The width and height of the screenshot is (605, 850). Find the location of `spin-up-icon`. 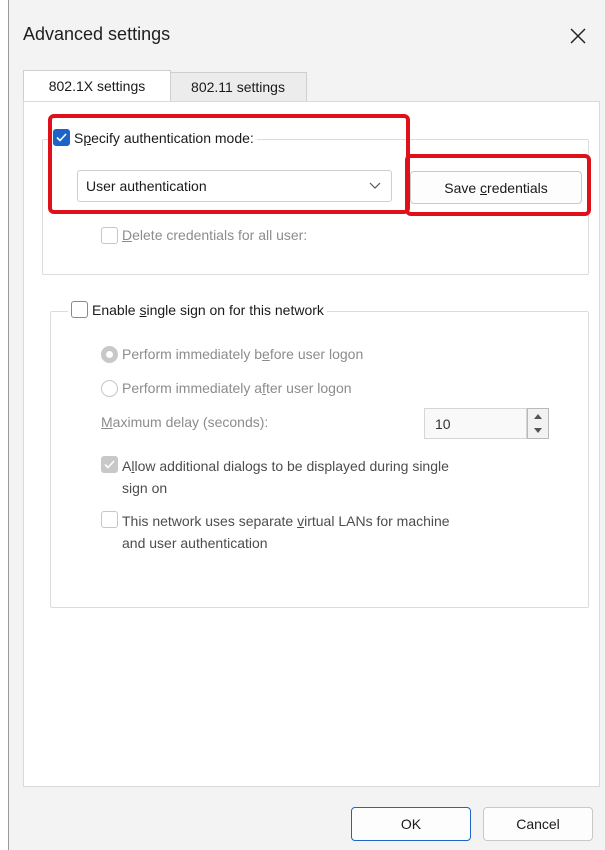

spin-up-icon is located at coordinates (538, 416).